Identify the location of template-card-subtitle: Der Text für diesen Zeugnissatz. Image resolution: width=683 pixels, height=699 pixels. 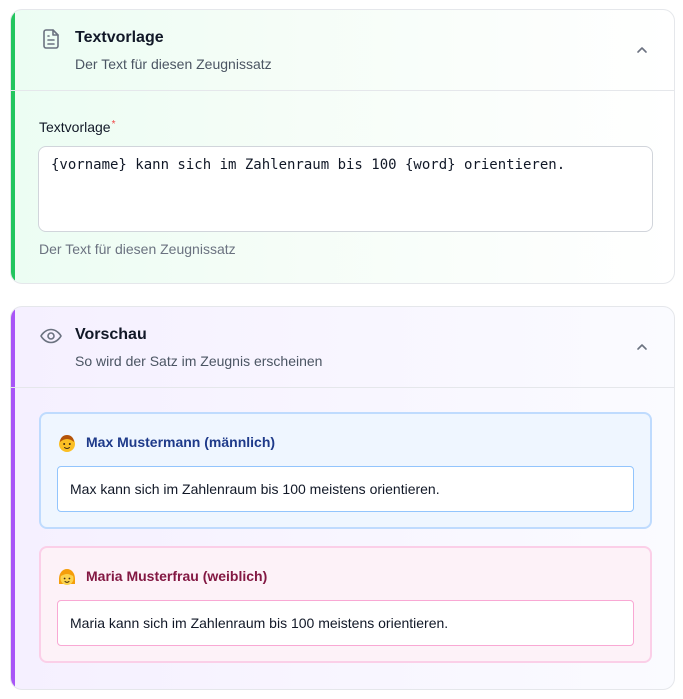
(173, 64).